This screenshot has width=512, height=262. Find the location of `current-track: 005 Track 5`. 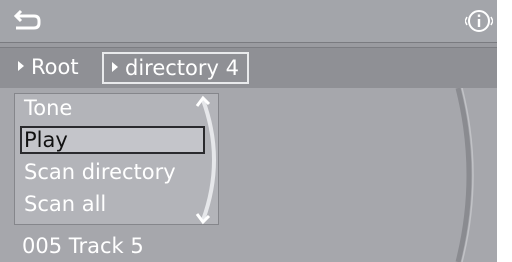

current-track: 005 Track 5 is located at coordinates (83, 246).